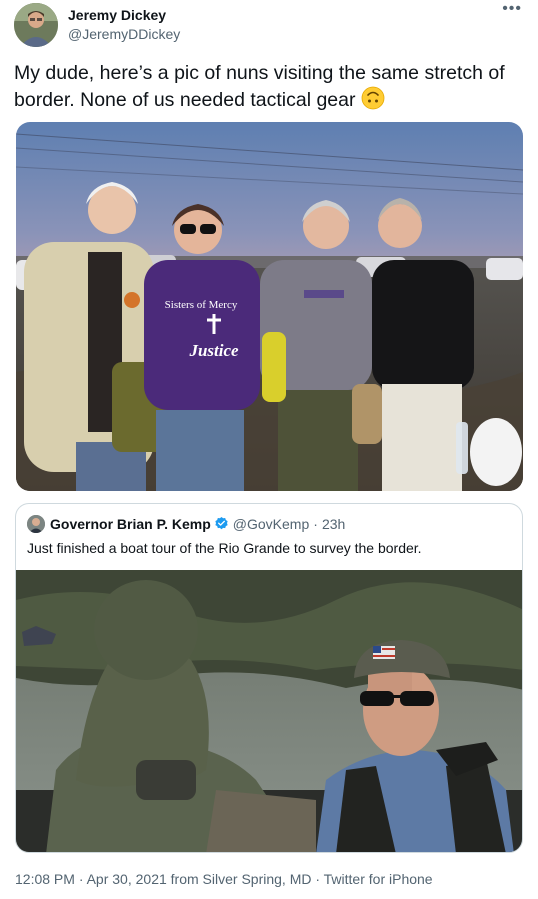 Image resolution: width=538 pixels, height=899 pixels. I want to click on quoted-author-handle: @GovKemp, so click(271, 524).